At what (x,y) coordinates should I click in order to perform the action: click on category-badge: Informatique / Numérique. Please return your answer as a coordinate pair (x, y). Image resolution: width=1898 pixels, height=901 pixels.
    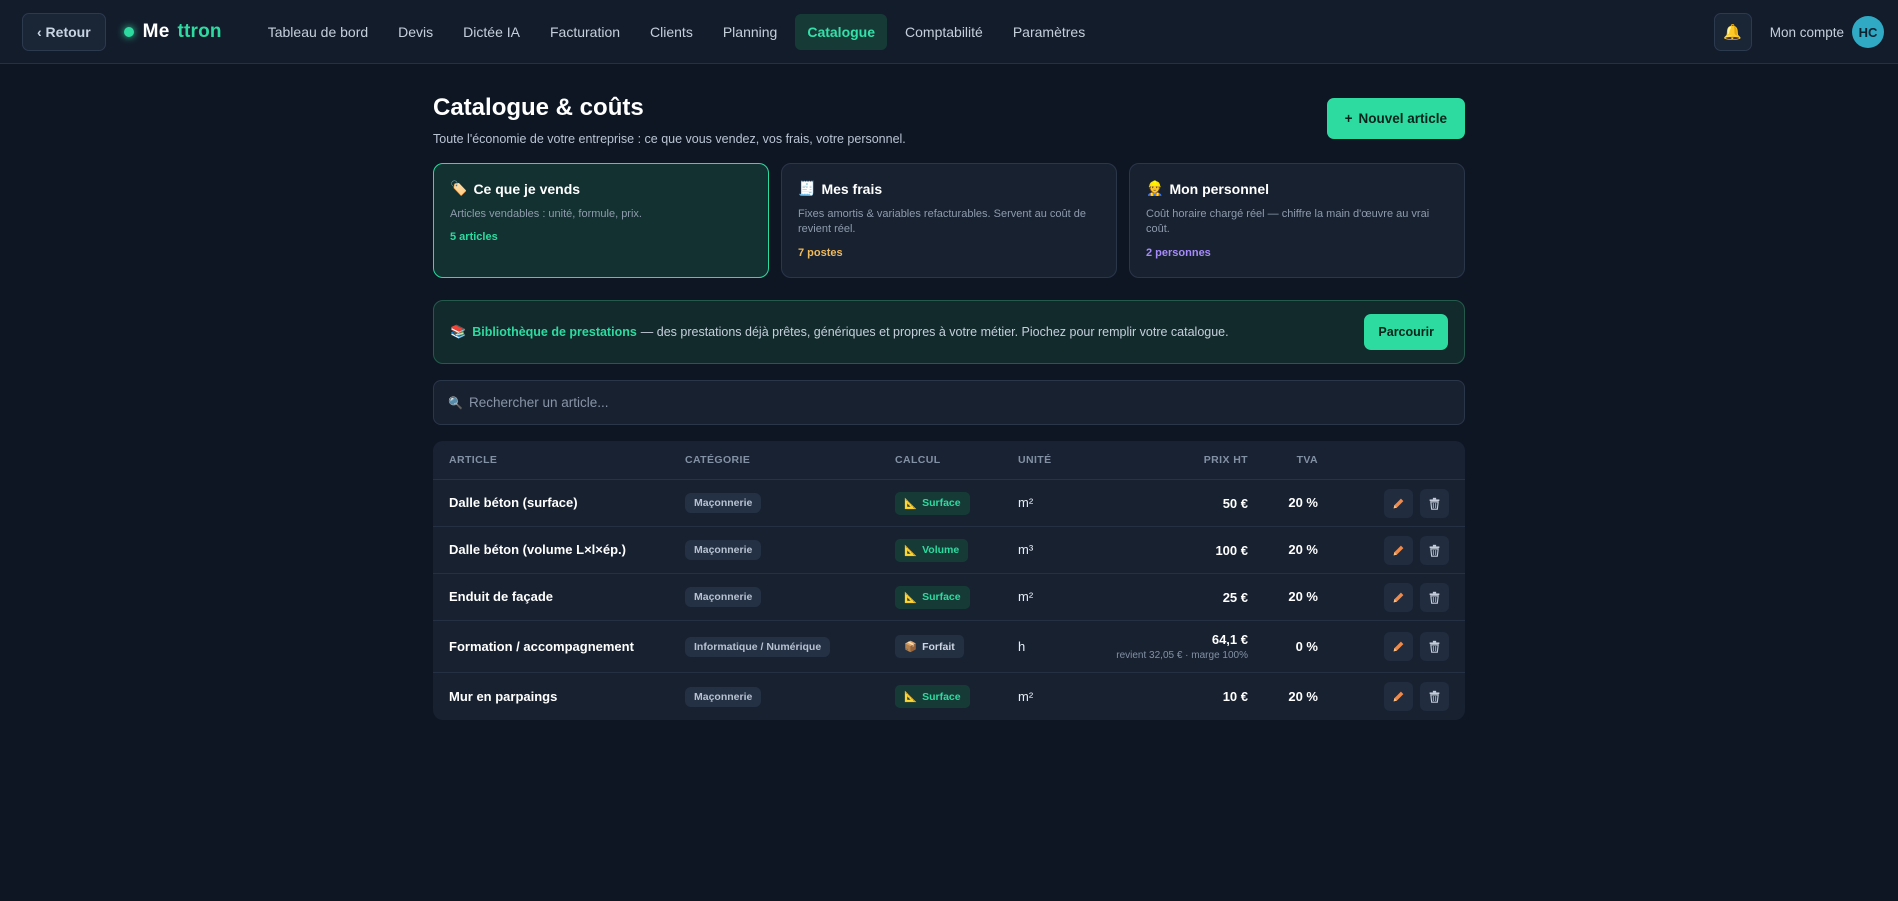
    Looking at the image, I should click on (758, 646).